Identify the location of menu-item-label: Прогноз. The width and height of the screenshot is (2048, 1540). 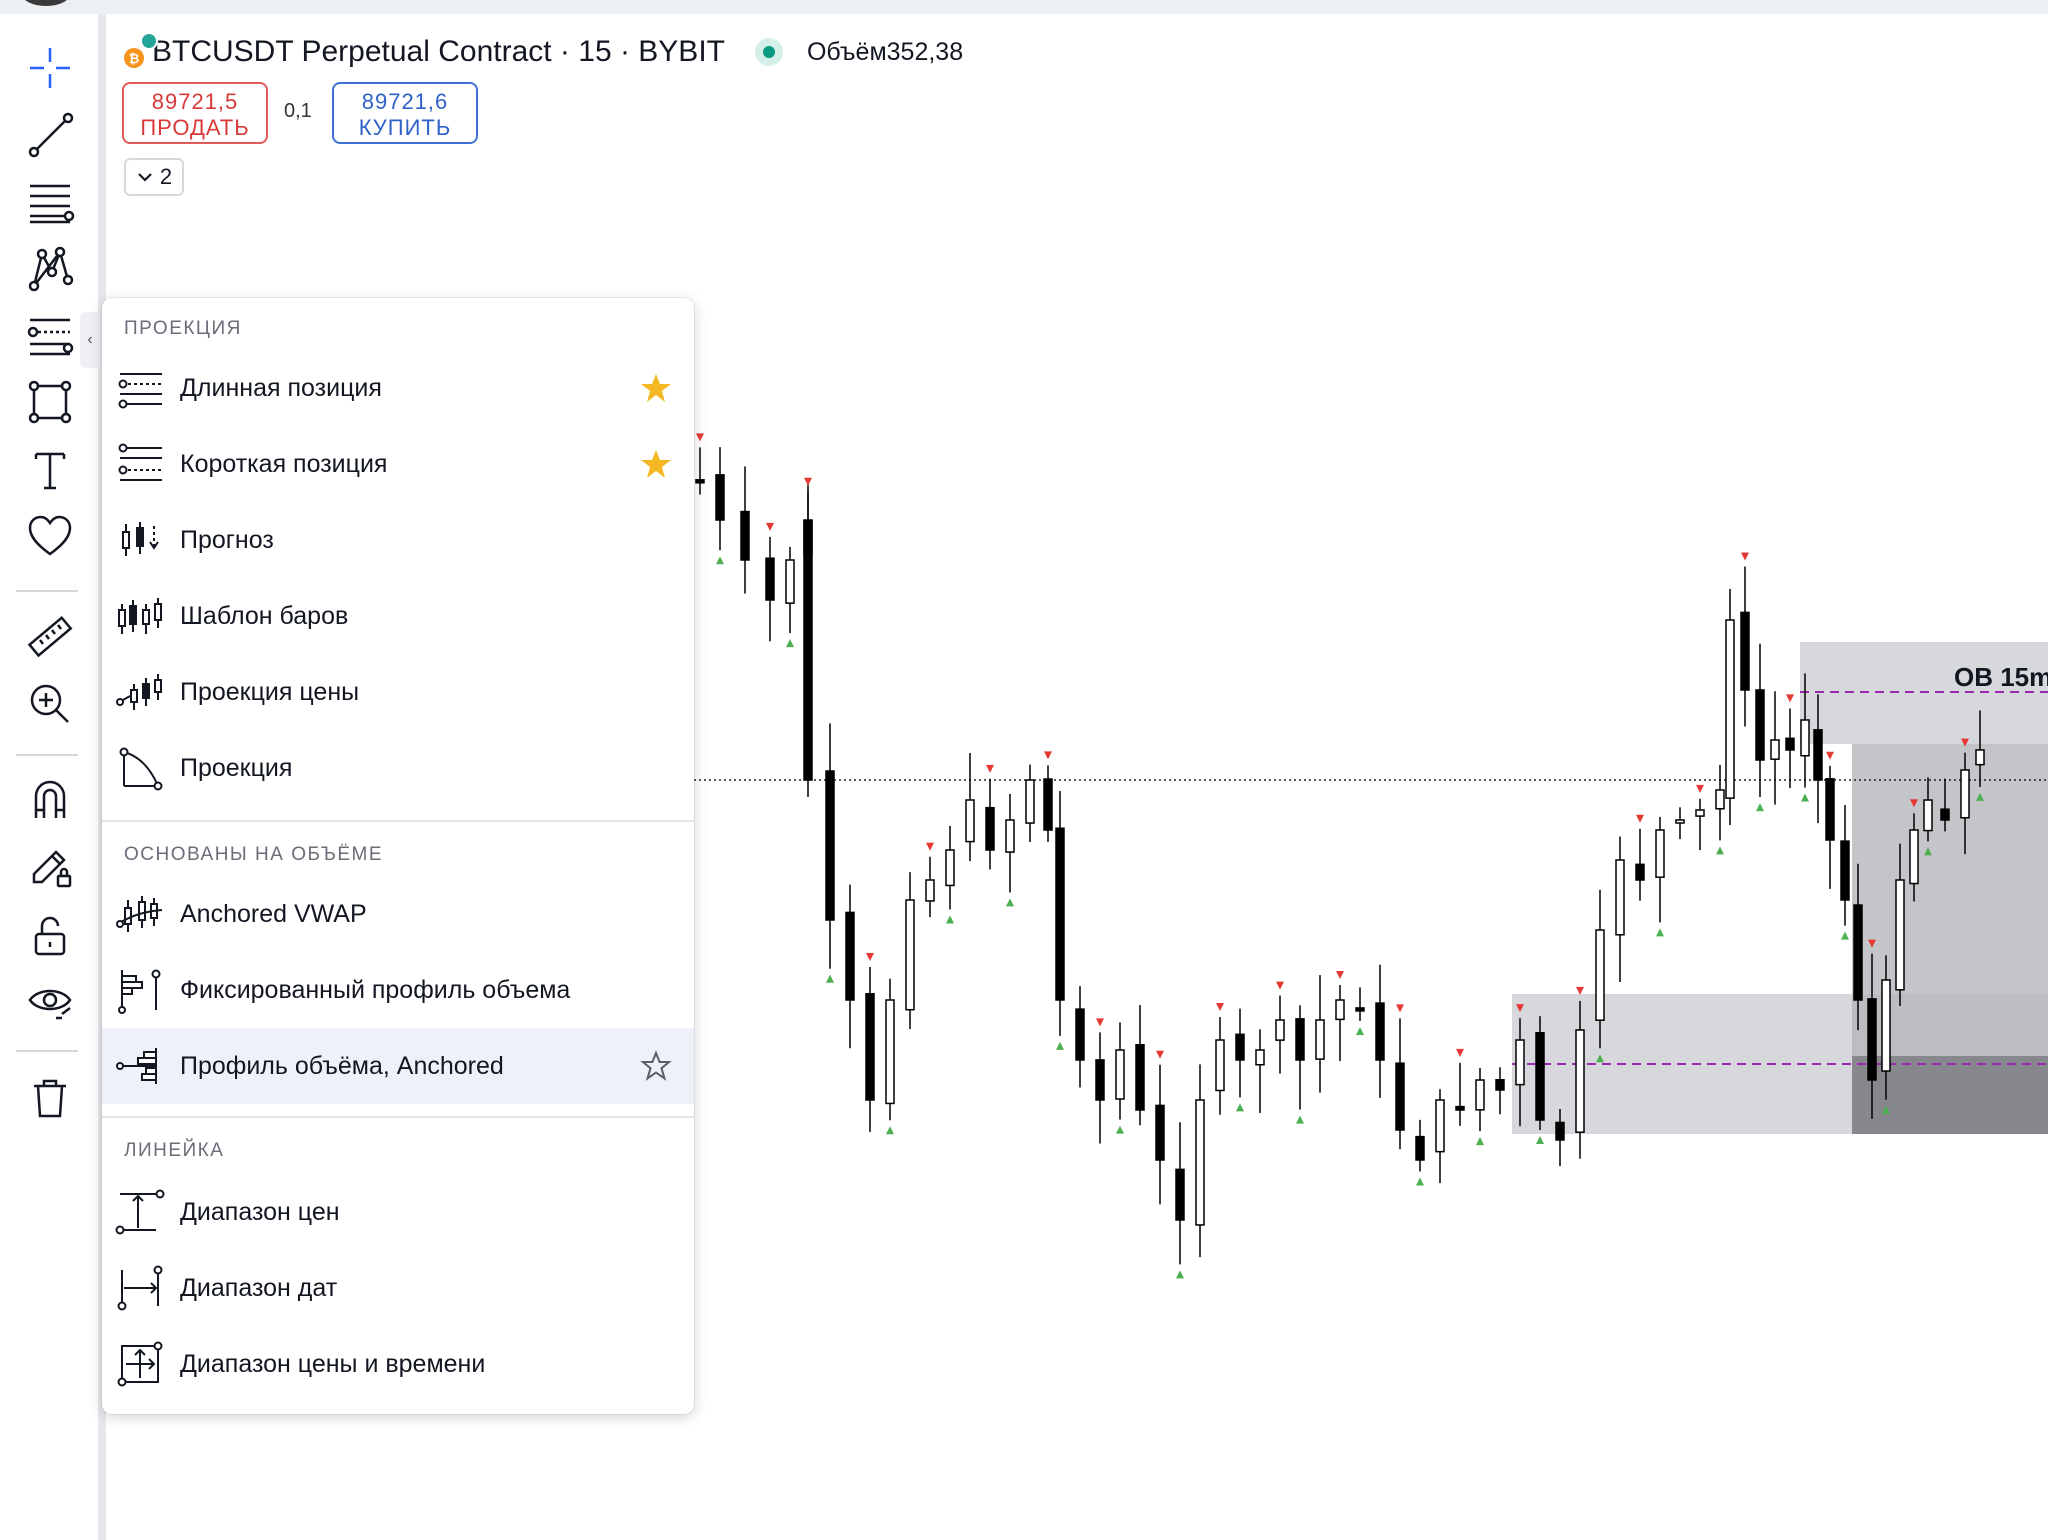
(227, 539).